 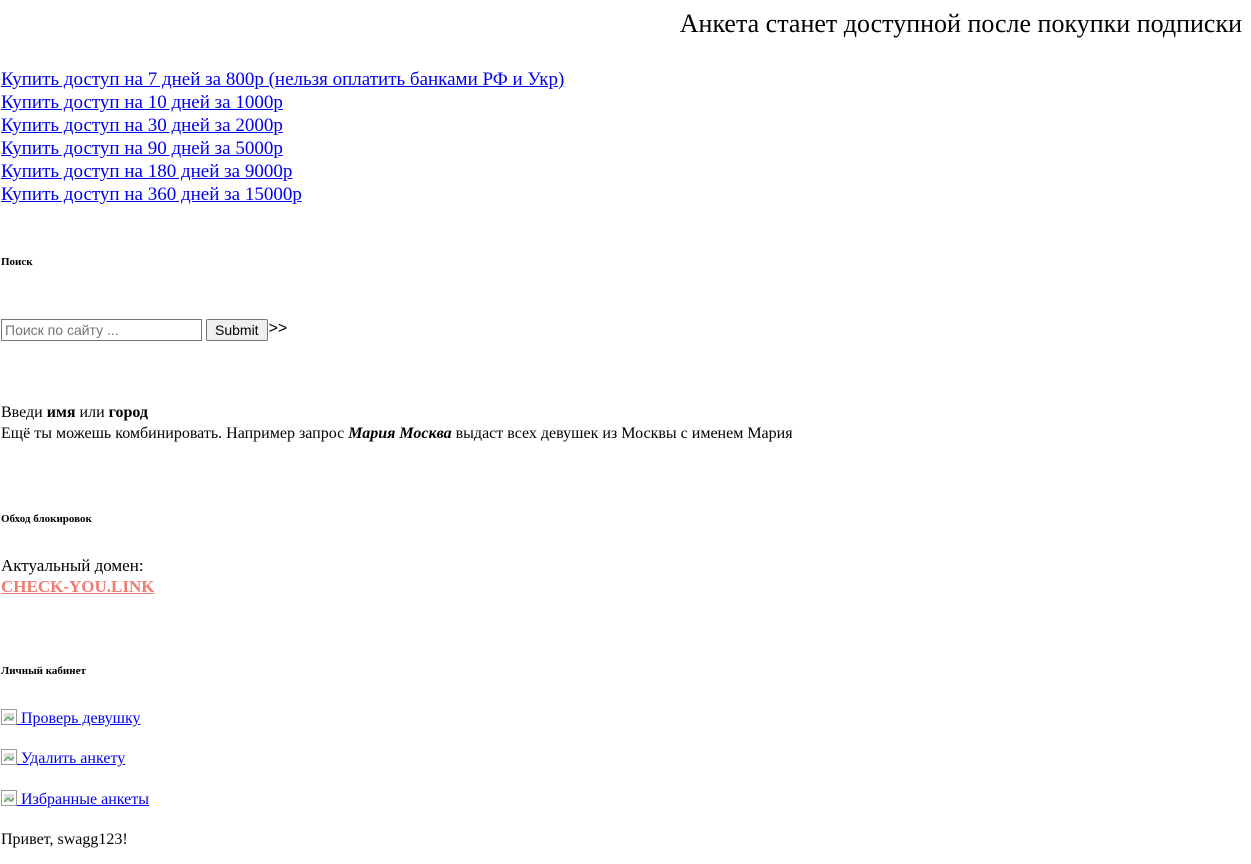 What do you see at coordinates (83, 799) in the screenshot?
I see `favorites-label: Избранные анкеты` at bounding box center [83, 799].